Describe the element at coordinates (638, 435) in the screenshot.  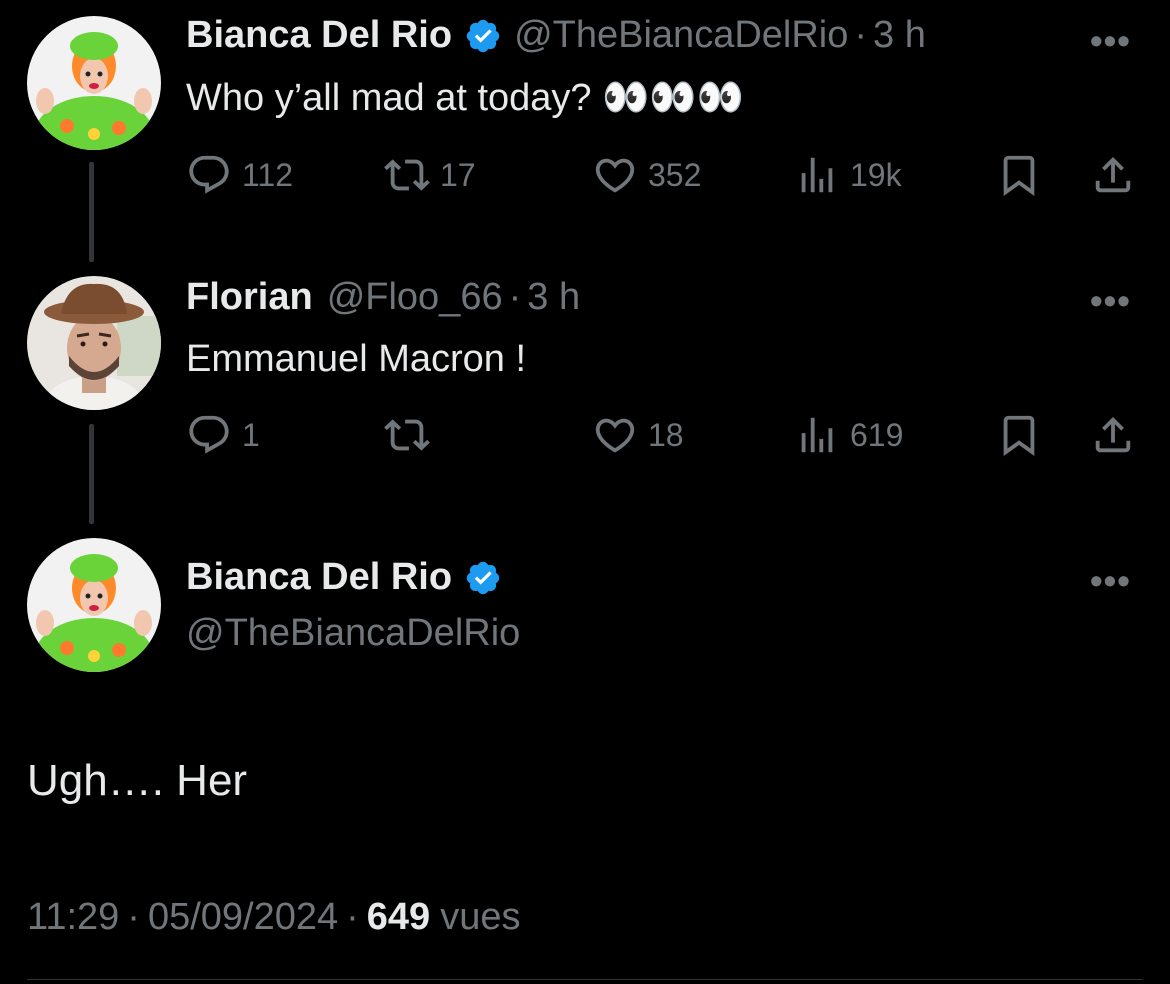
I see `like-button: 18` at that location.